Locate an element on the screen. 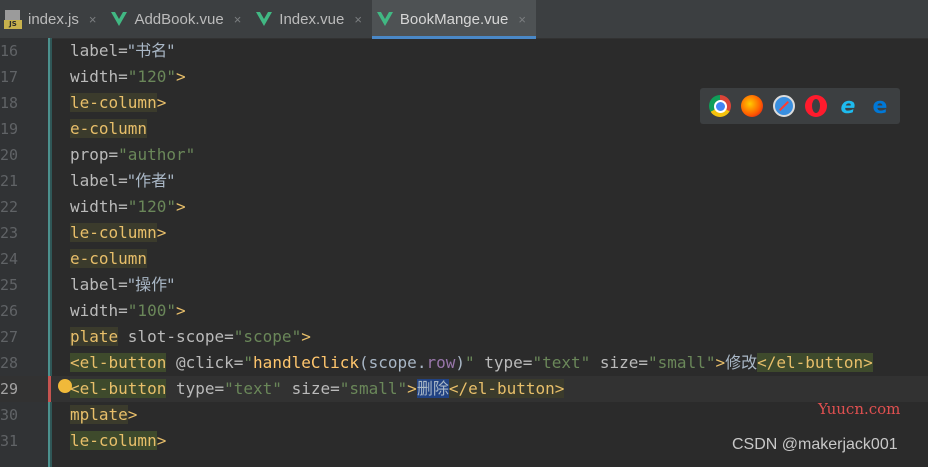 The image size is (928, 467). code-string: " is located at coordinates (248, 362).